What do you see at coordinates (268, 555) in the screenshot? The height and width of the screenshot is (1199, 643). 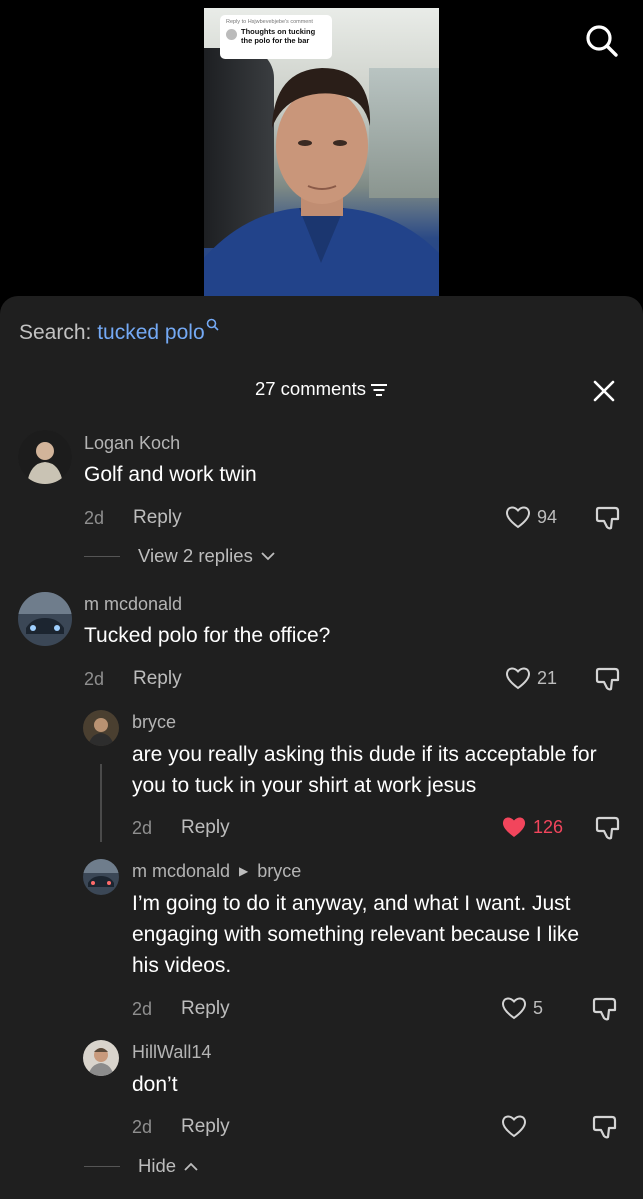 I see `chevron-down-icon` at bounding box center [268, 555].